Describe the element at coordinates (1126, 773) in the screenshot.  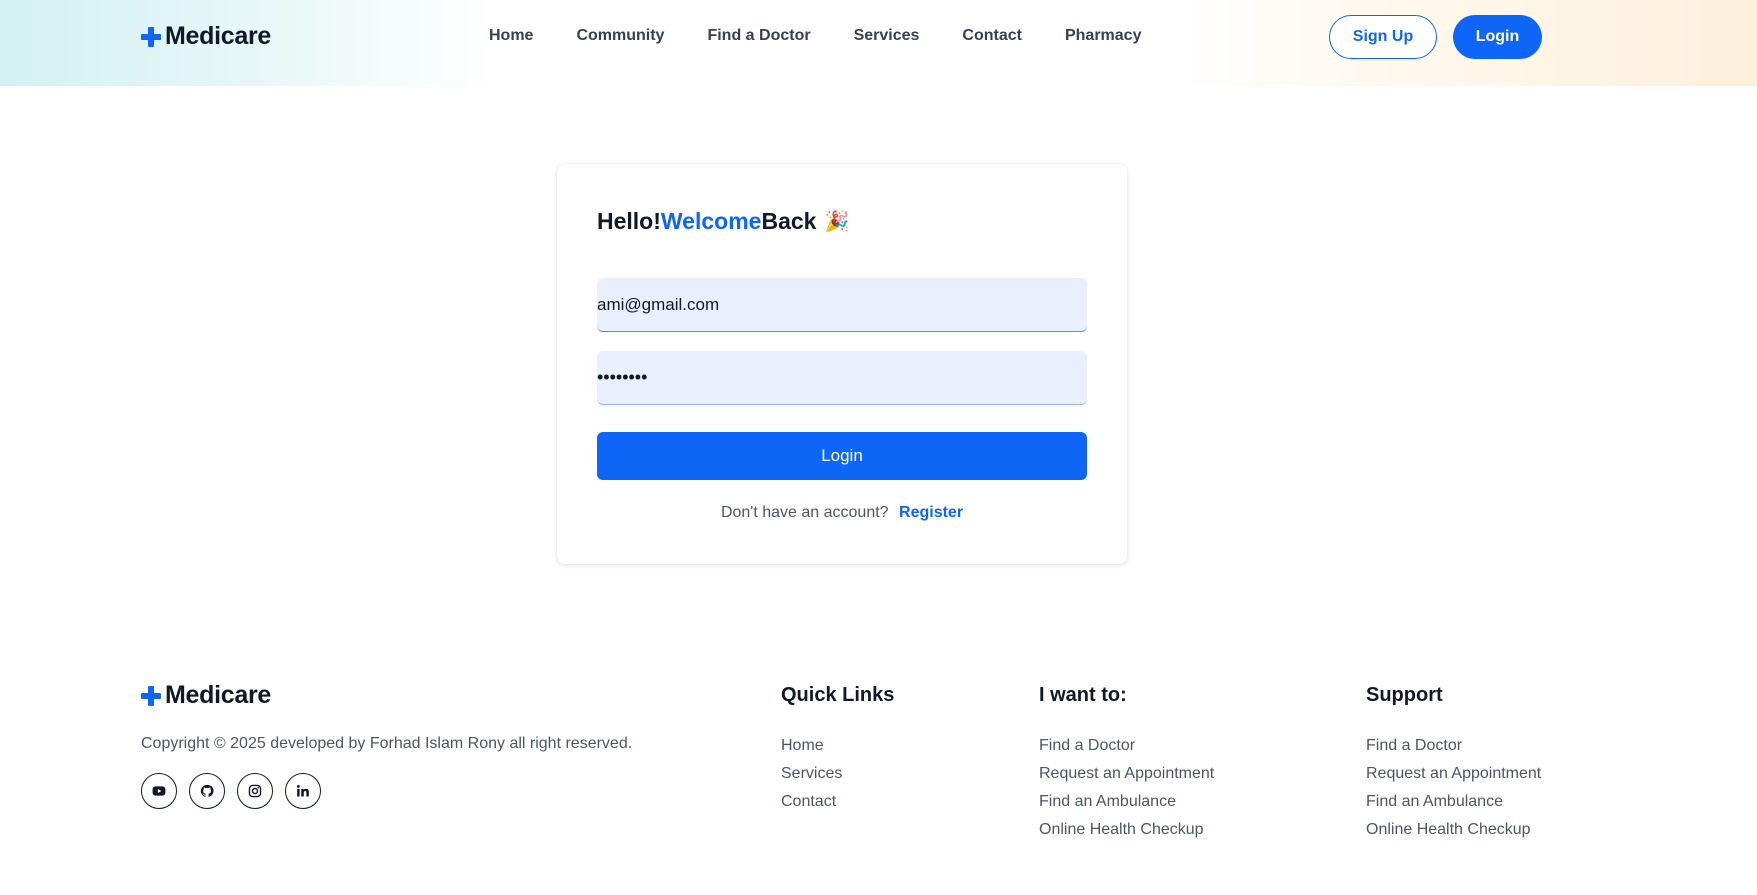
I see `footer-link-request-appointment: Request an Appointment` at that location.